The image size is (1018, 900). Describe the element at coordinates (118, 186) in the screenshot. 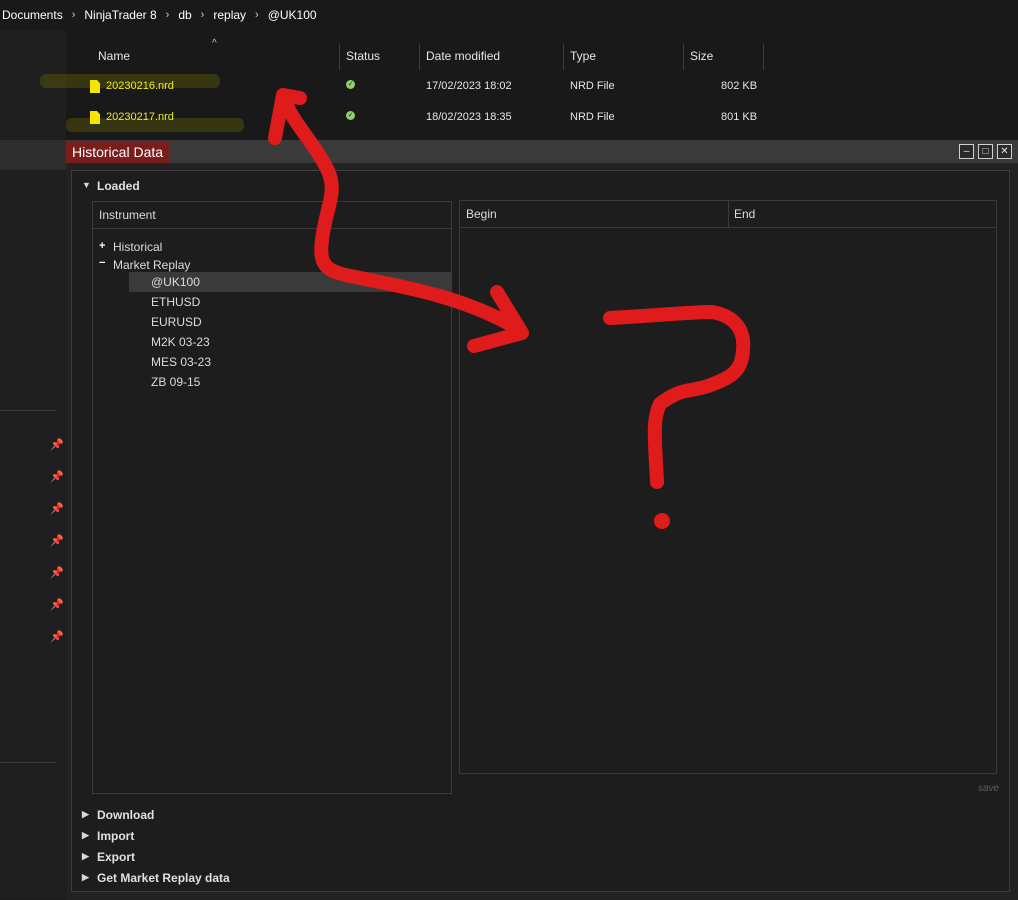

I see `section-loaded-label: Loaded` at that location.